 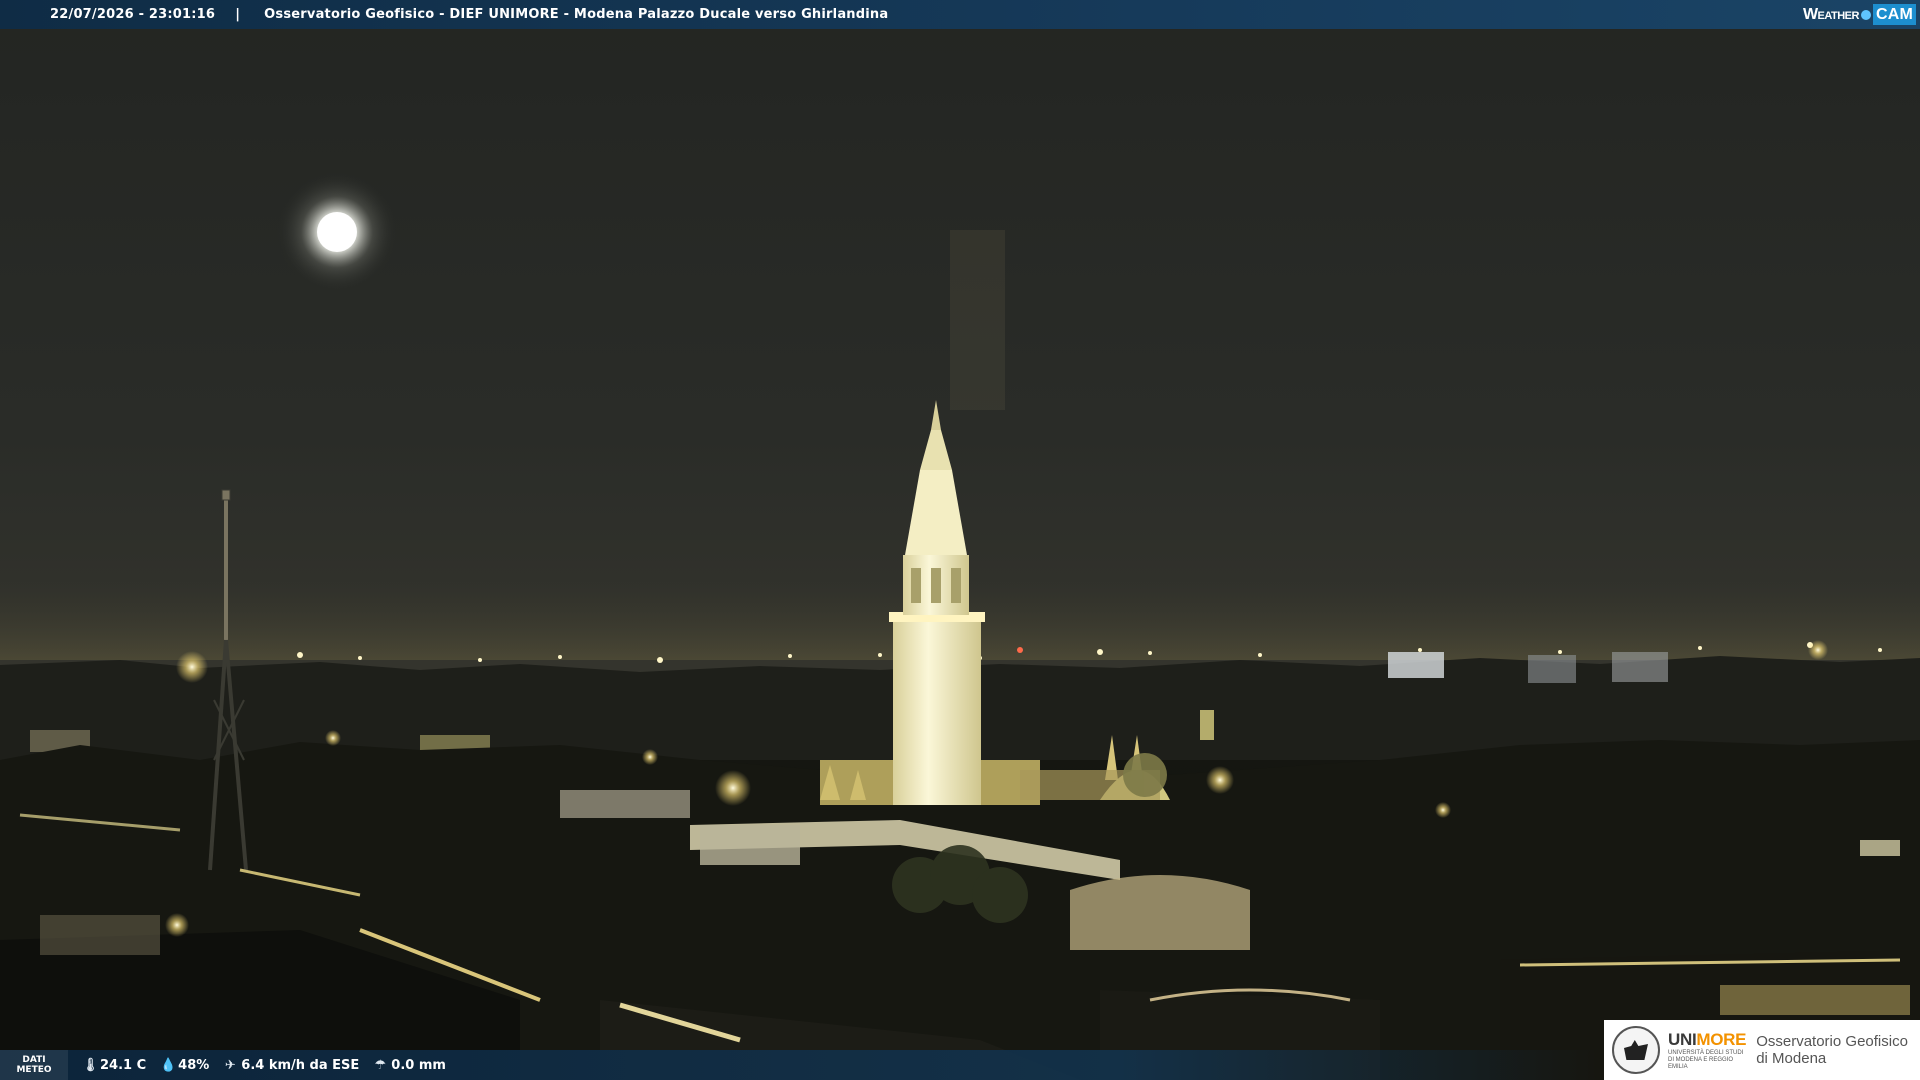 I want to click on observatory-name-line2: di Modena, so click(x=1791, y=1058).